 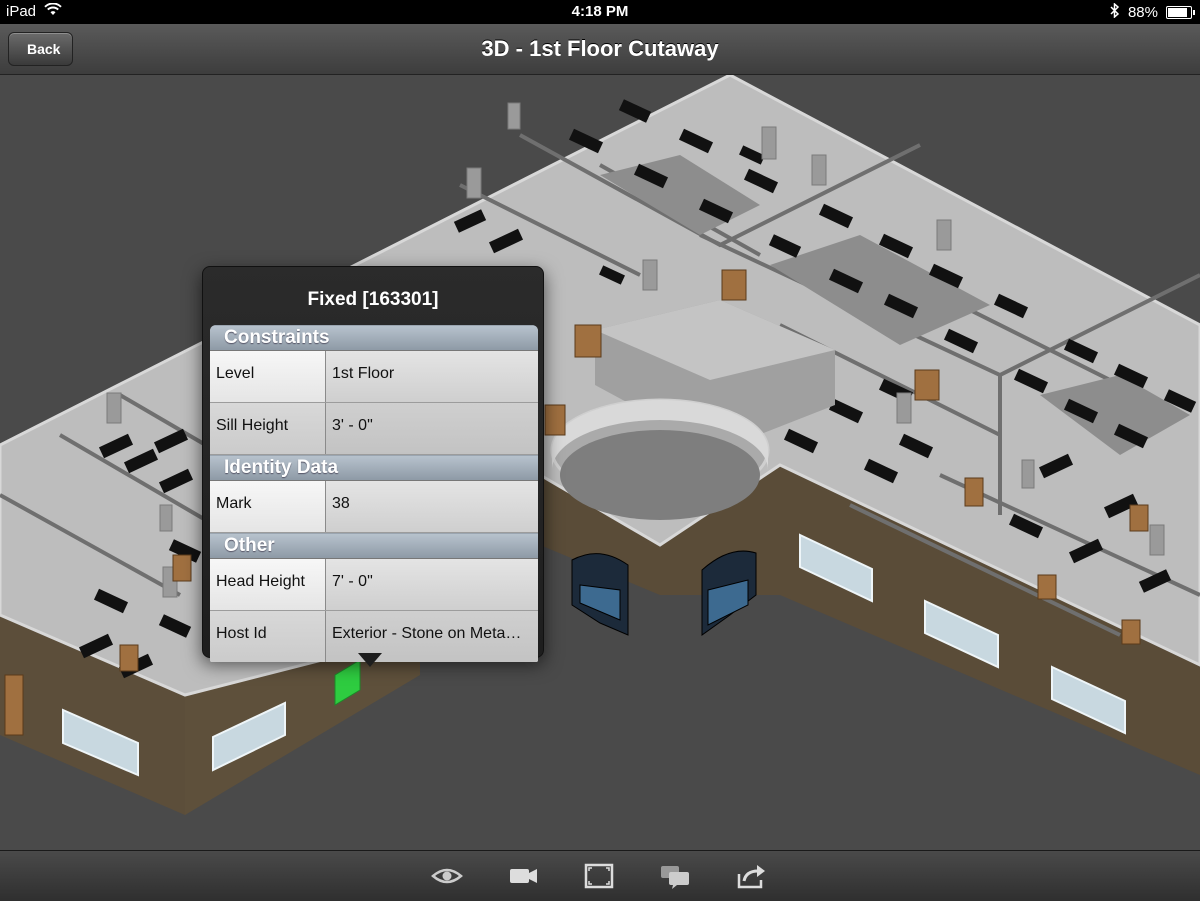 I want to click on status-bar: iPad 4:18 PM 88%, so click(x=600, y=12).